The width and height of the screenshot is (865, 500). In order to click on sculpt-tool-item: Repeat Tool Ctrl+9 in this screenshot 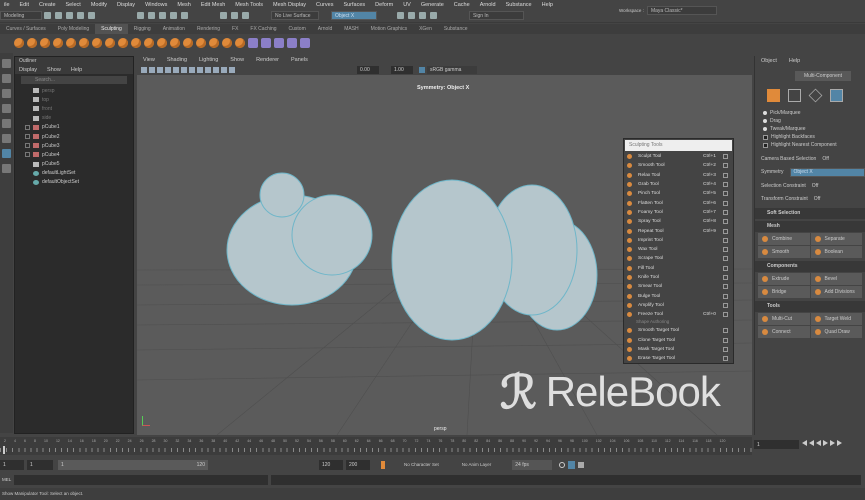, I will do `click(678, 230)`.